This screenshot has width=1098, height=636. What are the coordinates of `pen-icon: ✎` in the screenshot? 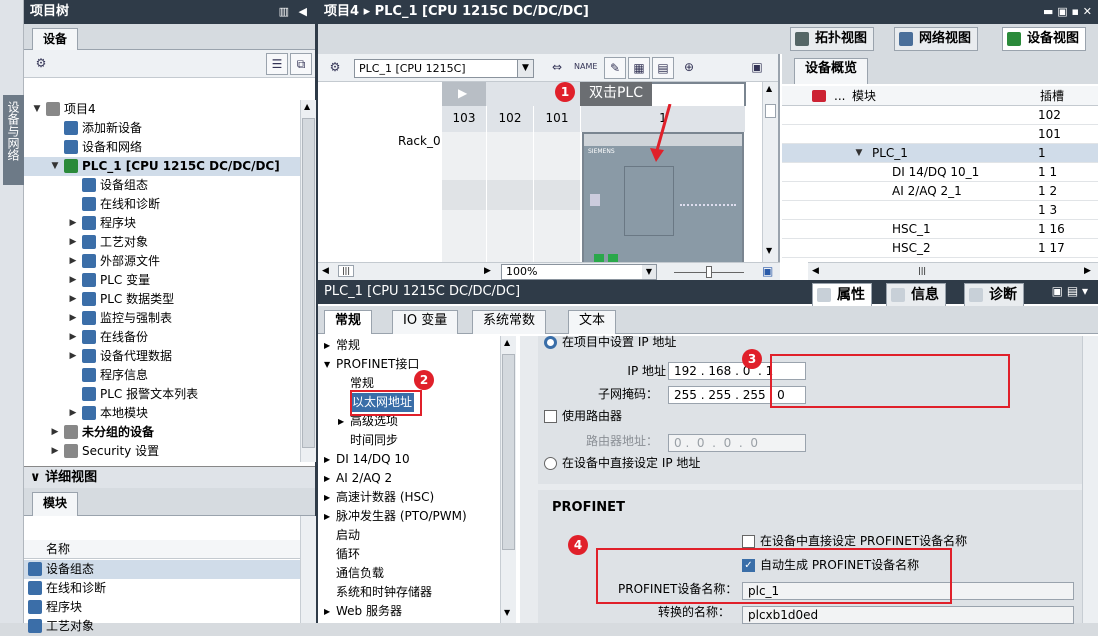 It's located at (615, 68).